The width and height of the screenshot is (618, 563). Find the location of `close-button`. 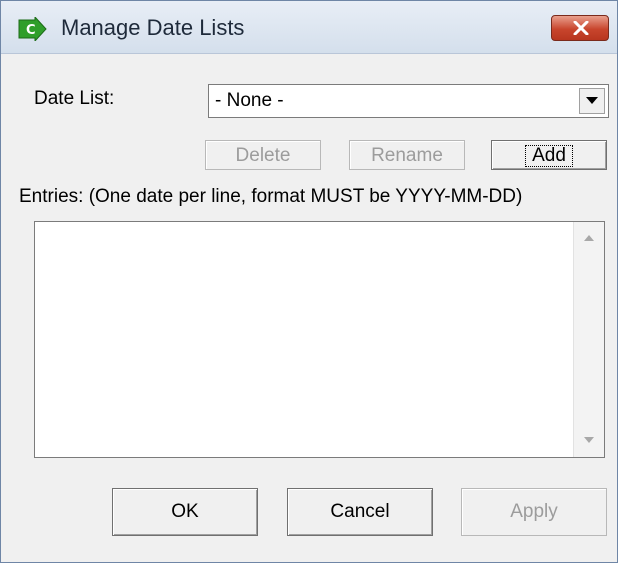

close-button is located at coordinates (580, 28).